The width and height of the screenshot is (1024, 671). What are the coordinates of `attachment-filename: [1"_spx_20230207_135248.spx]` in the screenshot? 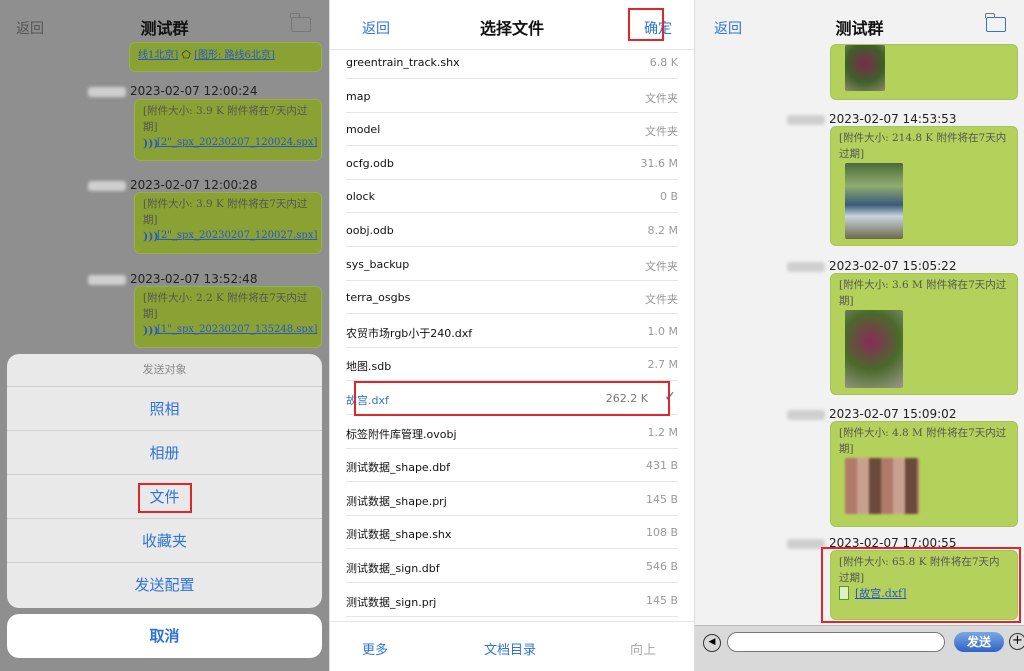 It's located at (237, 329).